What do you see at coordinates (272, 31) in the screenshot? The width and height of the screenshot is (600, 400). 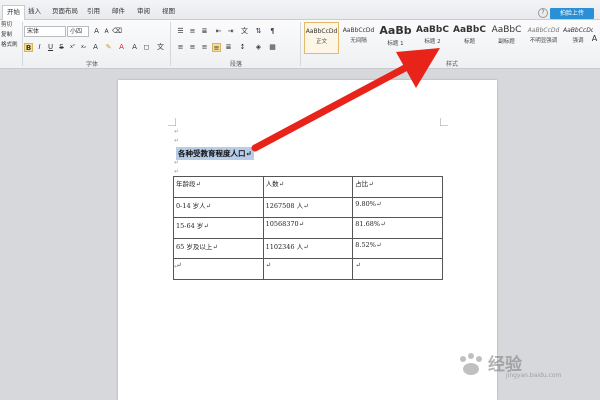 I see `show-marks-icon: ¶` at bounding box center [272, 31].